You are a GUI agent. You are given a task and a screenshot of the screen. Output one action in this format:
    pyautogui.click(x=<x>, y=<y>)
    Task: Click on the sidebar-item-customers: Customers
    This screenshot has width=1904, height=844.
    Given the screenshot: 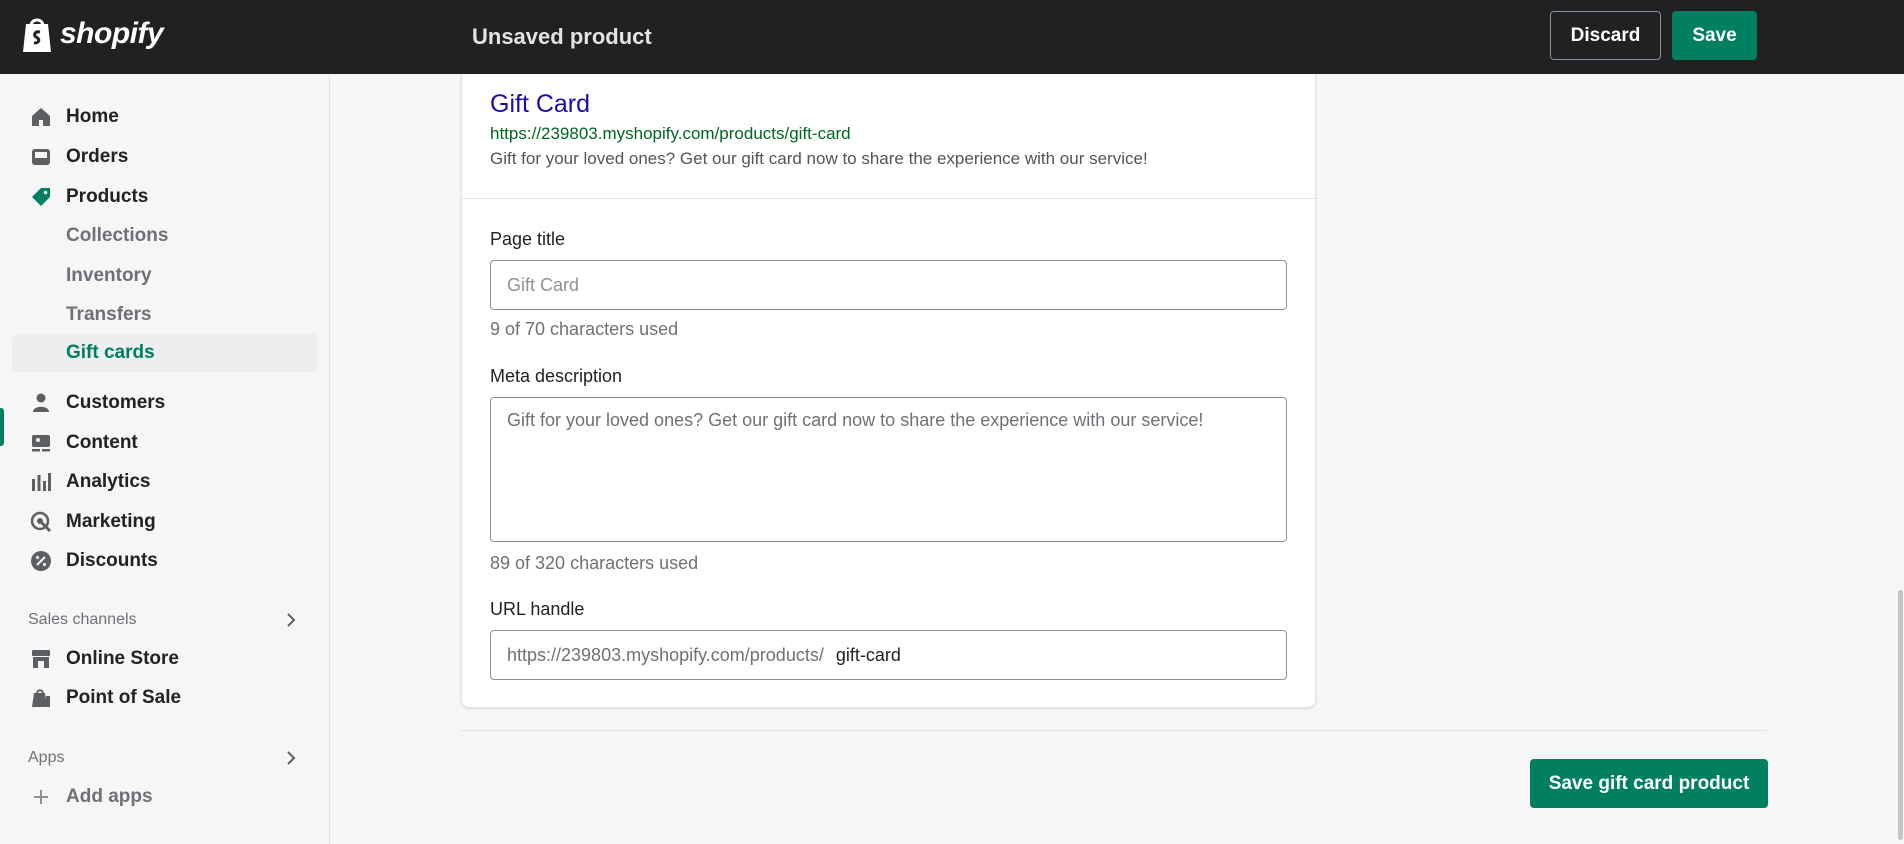 What is the action you would take?
    pyautogui.click(x=165, y=403)
    